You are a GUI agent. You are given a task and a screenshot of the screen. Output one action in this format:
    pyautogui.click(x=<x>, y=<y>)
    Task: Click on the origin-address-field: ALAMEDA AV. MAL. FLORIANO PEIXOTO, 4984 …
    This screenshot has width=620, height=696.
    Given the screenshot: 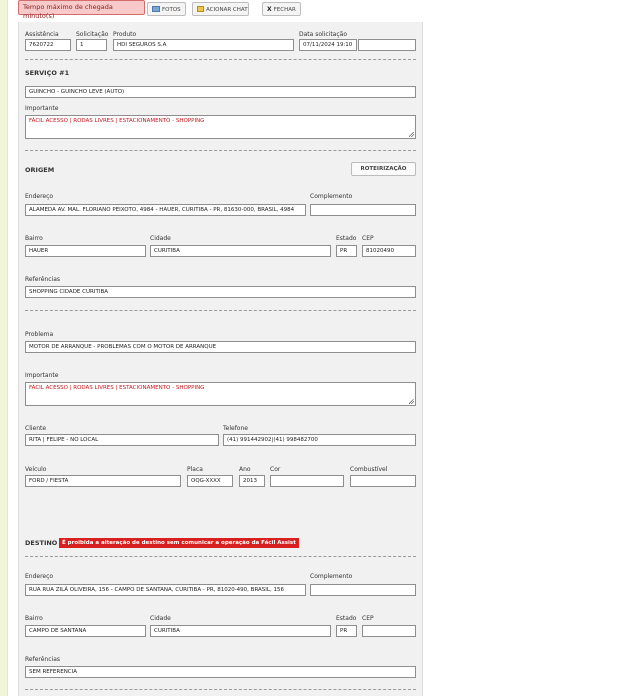 What is the action you would take?
    pyautogui.click(x=165, y=210)
    